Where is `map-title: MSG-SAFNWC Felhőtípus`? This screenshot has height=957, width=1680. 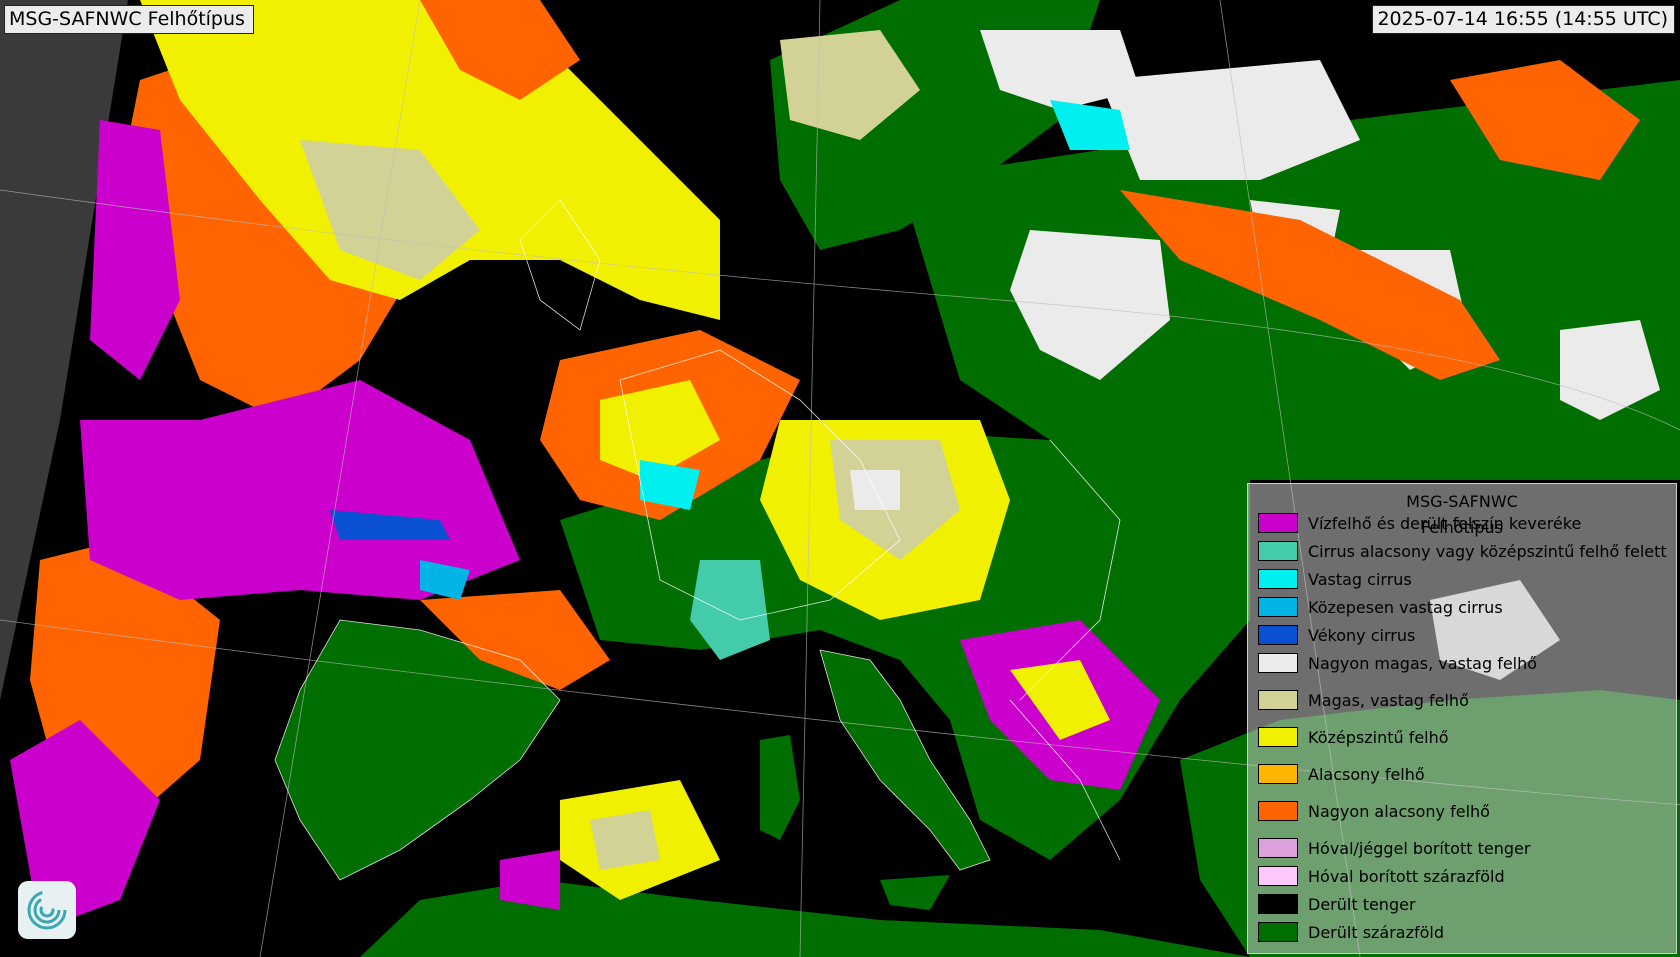 map-title: MSG-SAFNWC Felhőtípus is located at coordinates (129, 19).